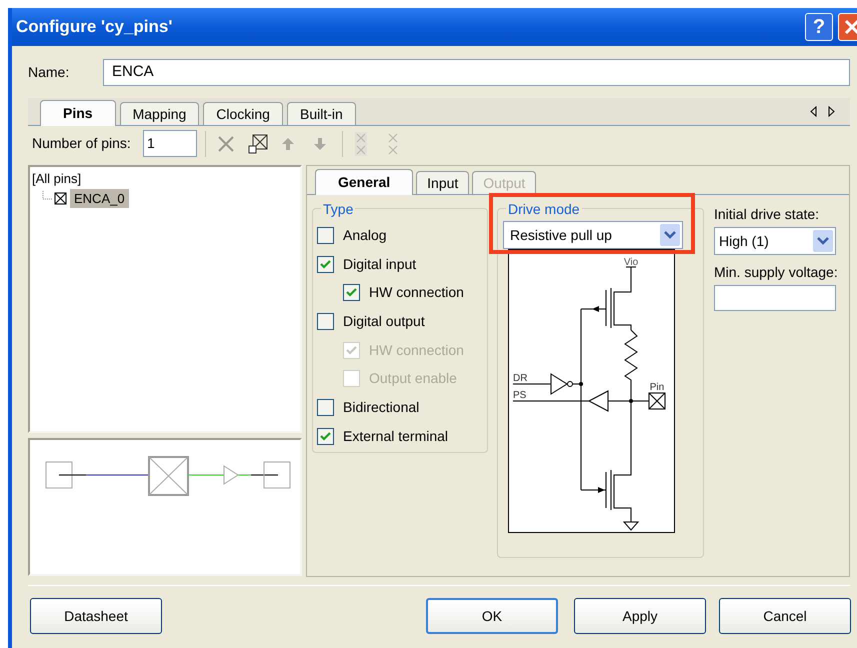 This screenshot has height=648, width=857. I want to click on min-supply-voltage-label: Min. supply voltage:, so click(776, 272).